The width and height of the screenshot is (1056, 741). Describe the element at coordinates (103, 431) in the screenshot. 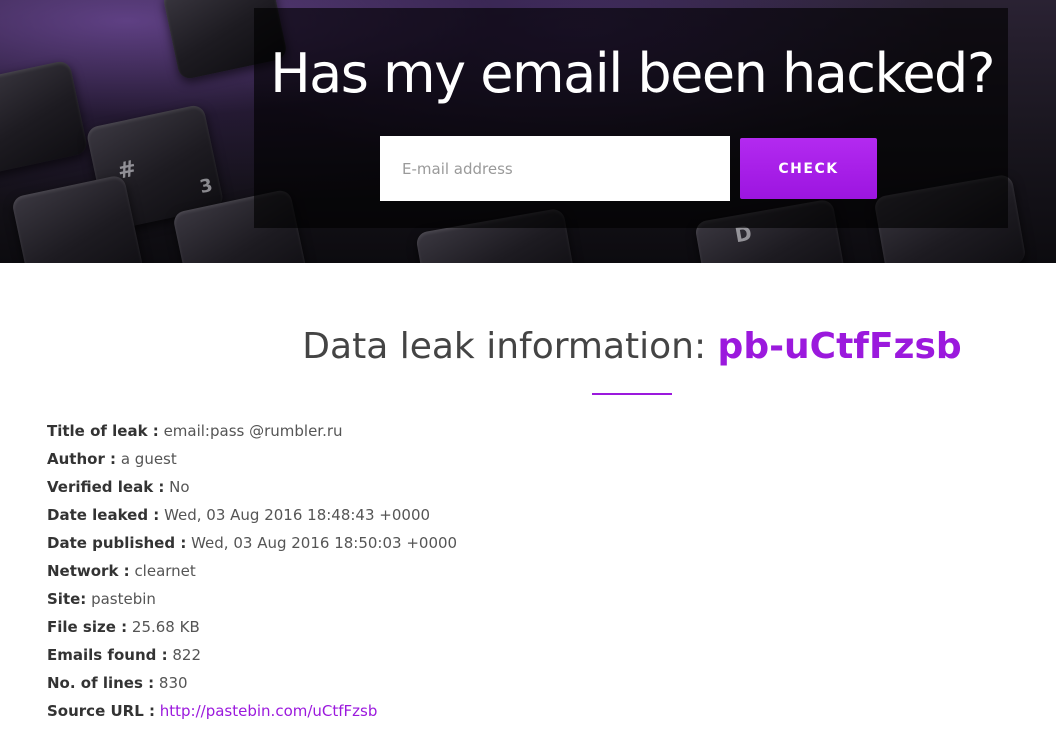

I see `detail-label: Title of leak :` at that location.